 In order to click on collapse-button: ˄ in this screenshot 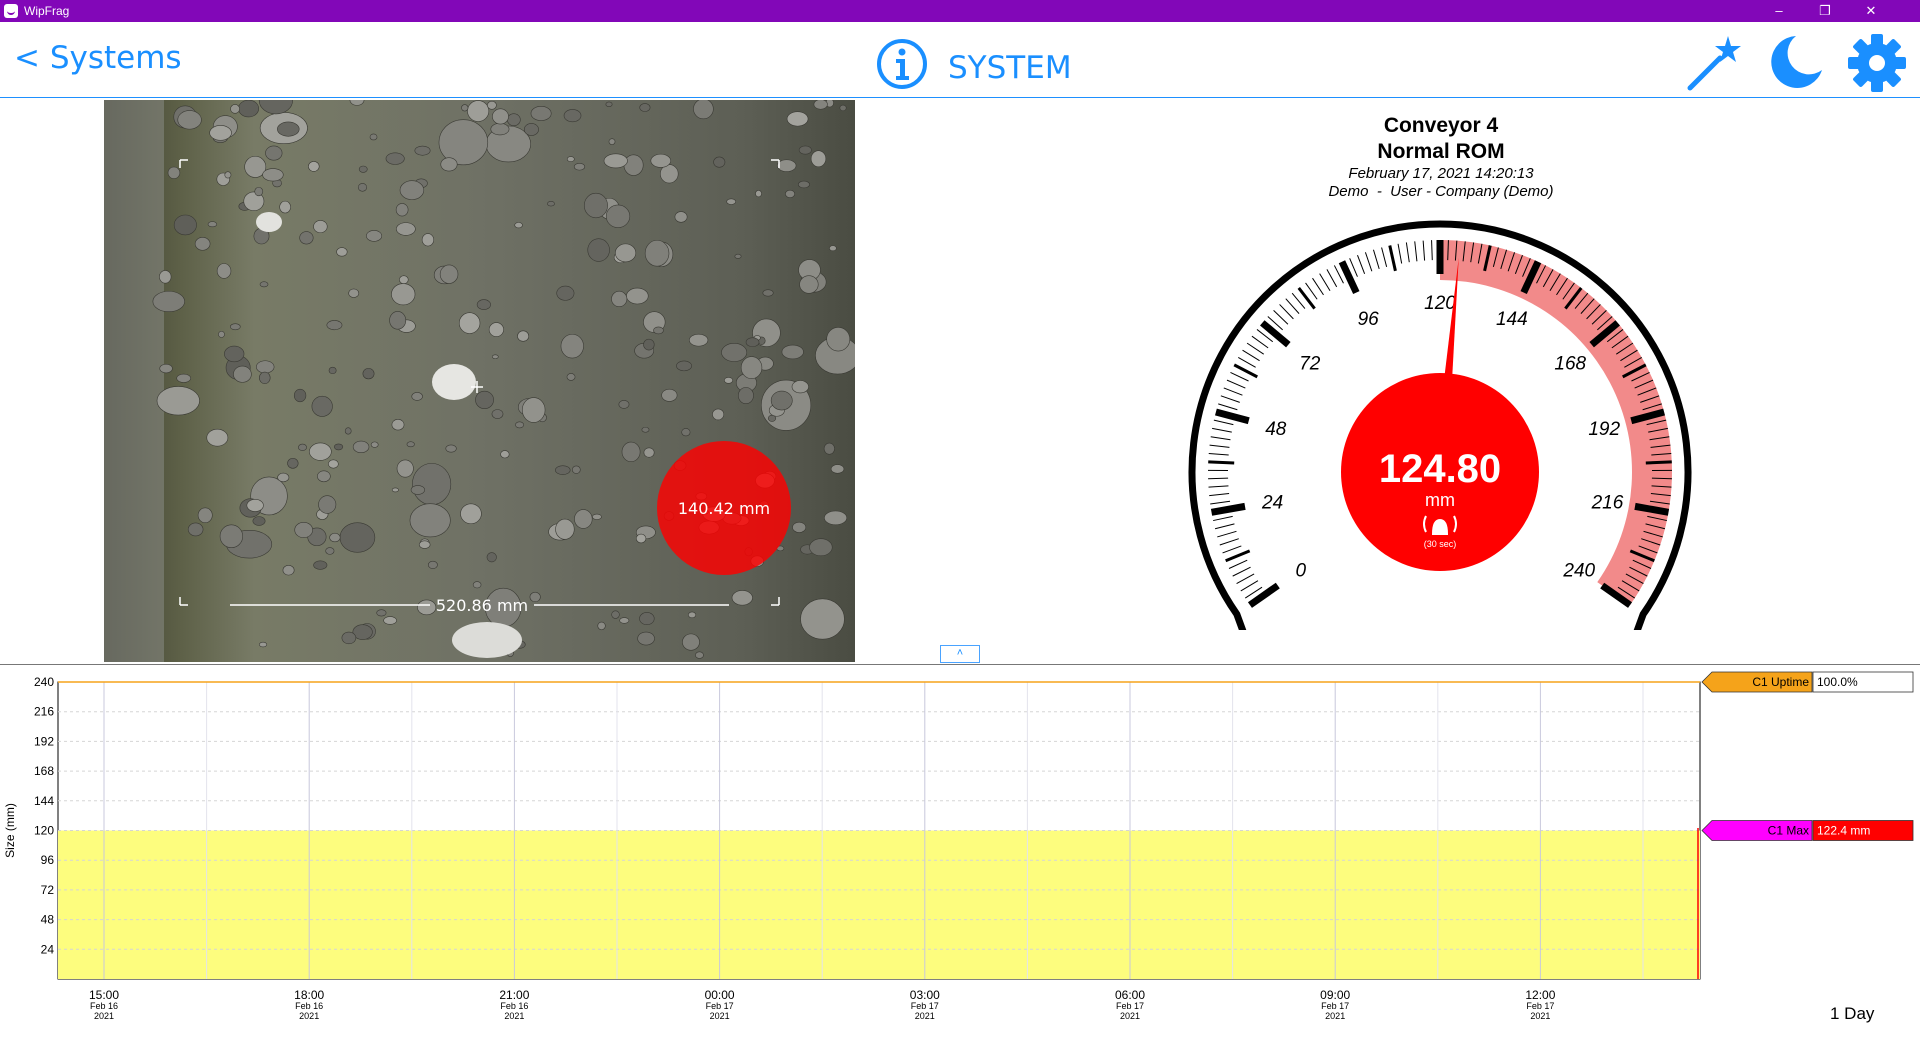, I will do `click(960, 654)`.